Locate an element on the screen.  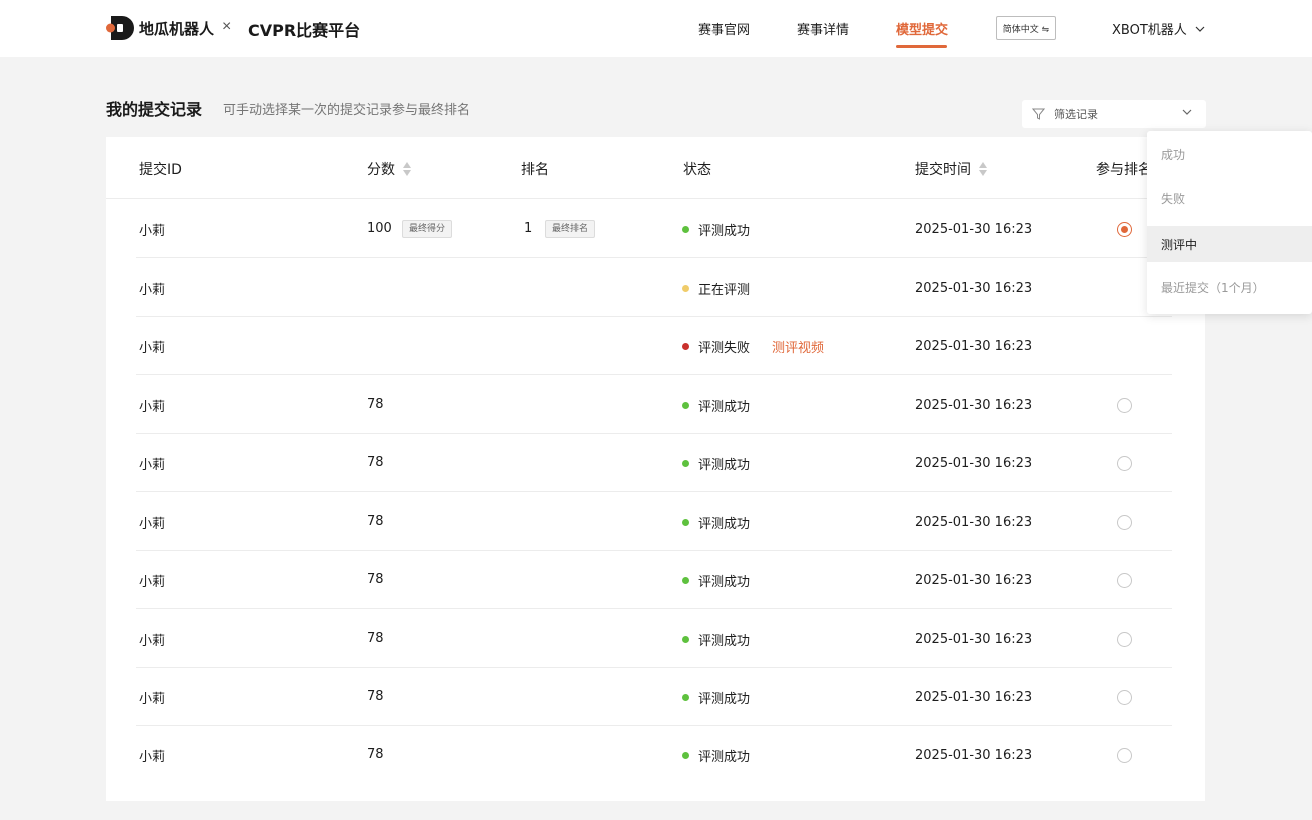
filter-select: 筛选记录 is located at coordinates (1114, 114).